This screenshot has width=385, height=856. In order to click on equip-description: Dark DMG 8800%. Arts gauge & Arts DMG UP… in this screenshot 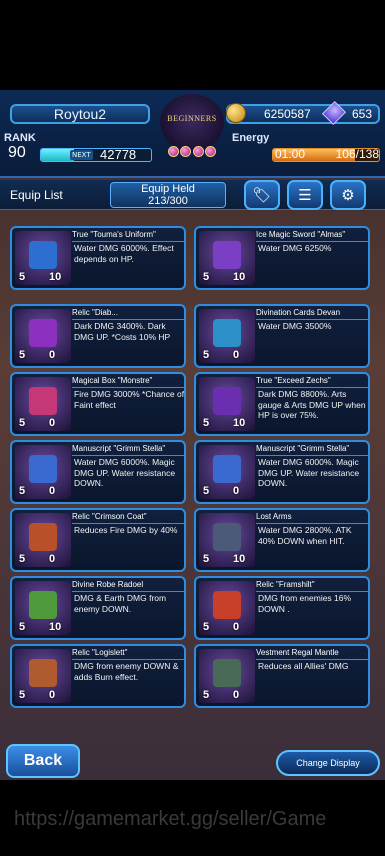, I will do `click(312, 404)`.